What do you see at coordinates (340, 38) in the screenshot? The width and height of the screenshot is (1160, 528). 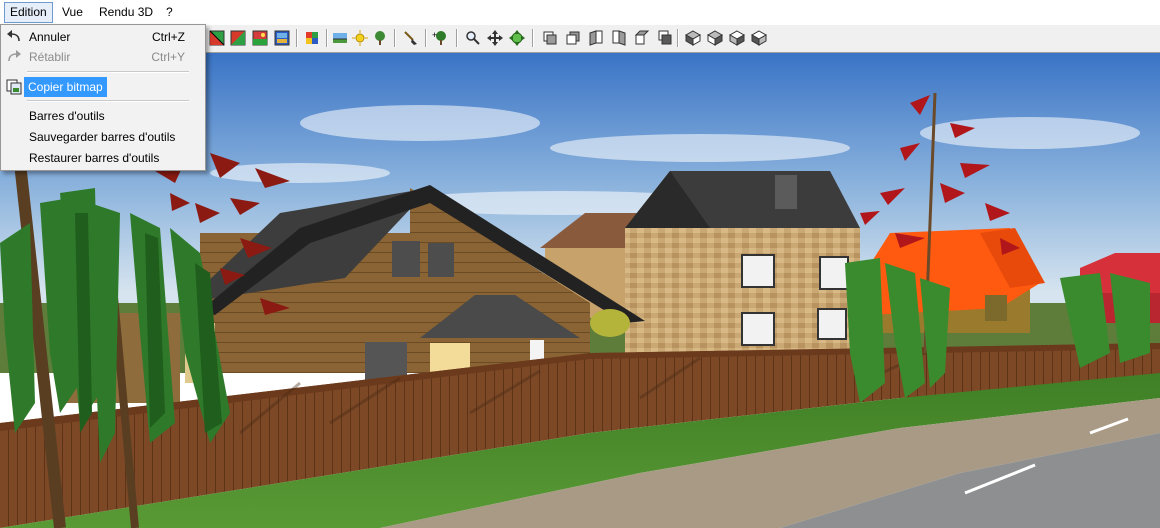 I see `sky-icon` at bounding box center [340, 38].